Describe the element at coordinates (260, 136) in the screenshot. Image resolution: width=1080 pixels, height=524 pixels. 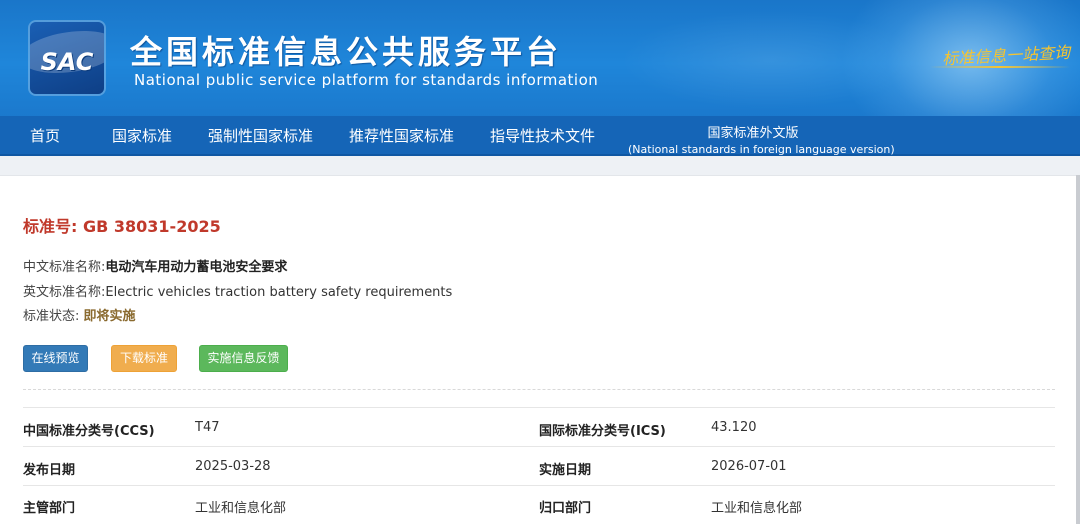
I see `nav-item-mandatory: 强制性国家标准` at that location.